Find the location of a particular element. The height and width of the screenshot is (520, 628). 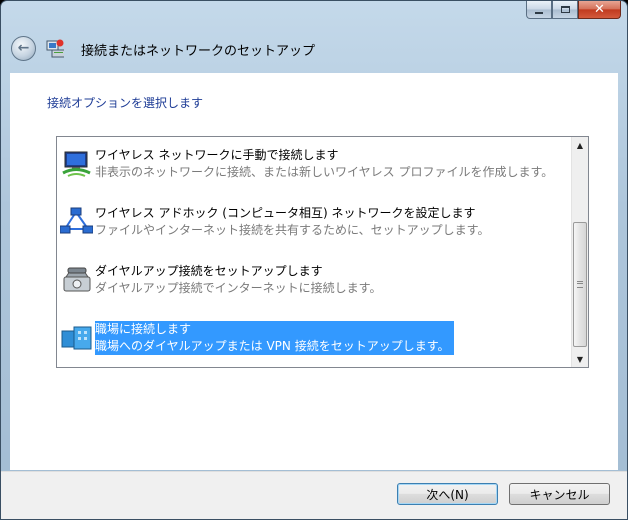

grip-icon is located at coordinates (580, 284).